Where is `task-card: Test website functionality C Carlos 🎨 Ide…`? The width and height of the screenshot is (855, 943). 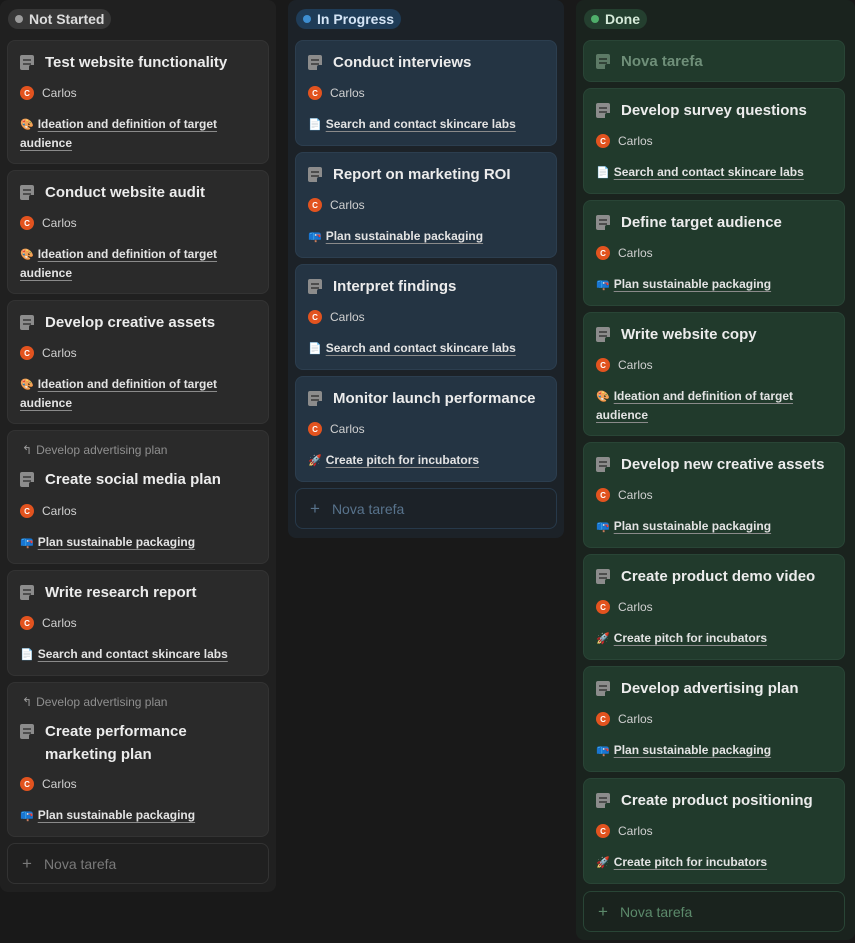 task-card: Test website functionality C Carlos 🎨 Ide… is located at coordinates (138, 102).